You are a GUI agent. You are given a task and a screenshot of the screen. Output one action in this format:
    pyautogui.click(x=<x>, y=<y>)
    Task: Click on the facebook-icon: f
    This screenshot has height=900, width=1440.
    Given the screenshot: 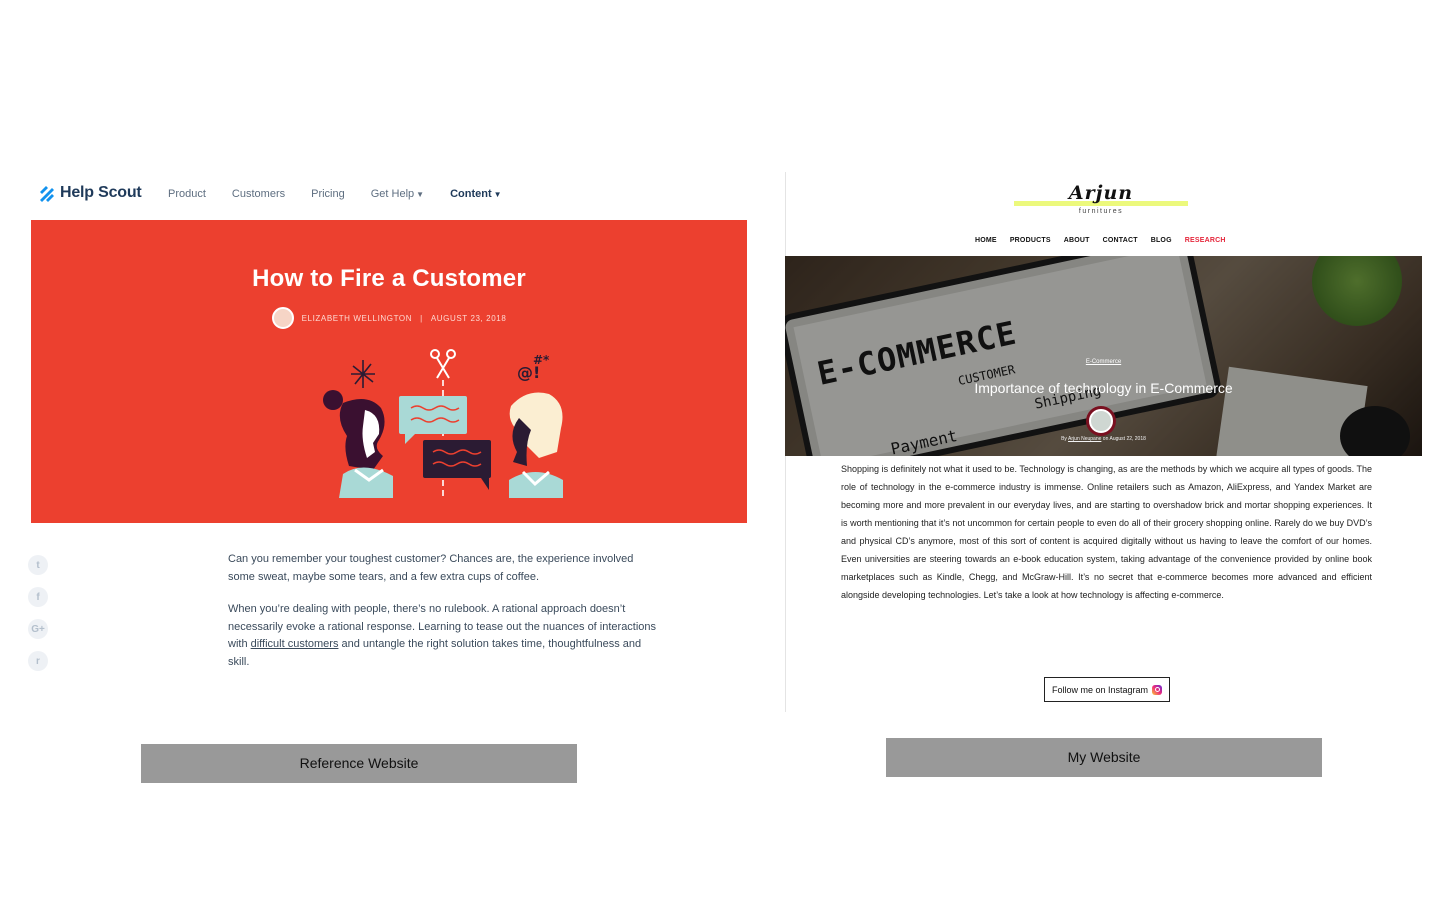 What is the action you would take?
    pyautogui.click(x=38, y=597)
    